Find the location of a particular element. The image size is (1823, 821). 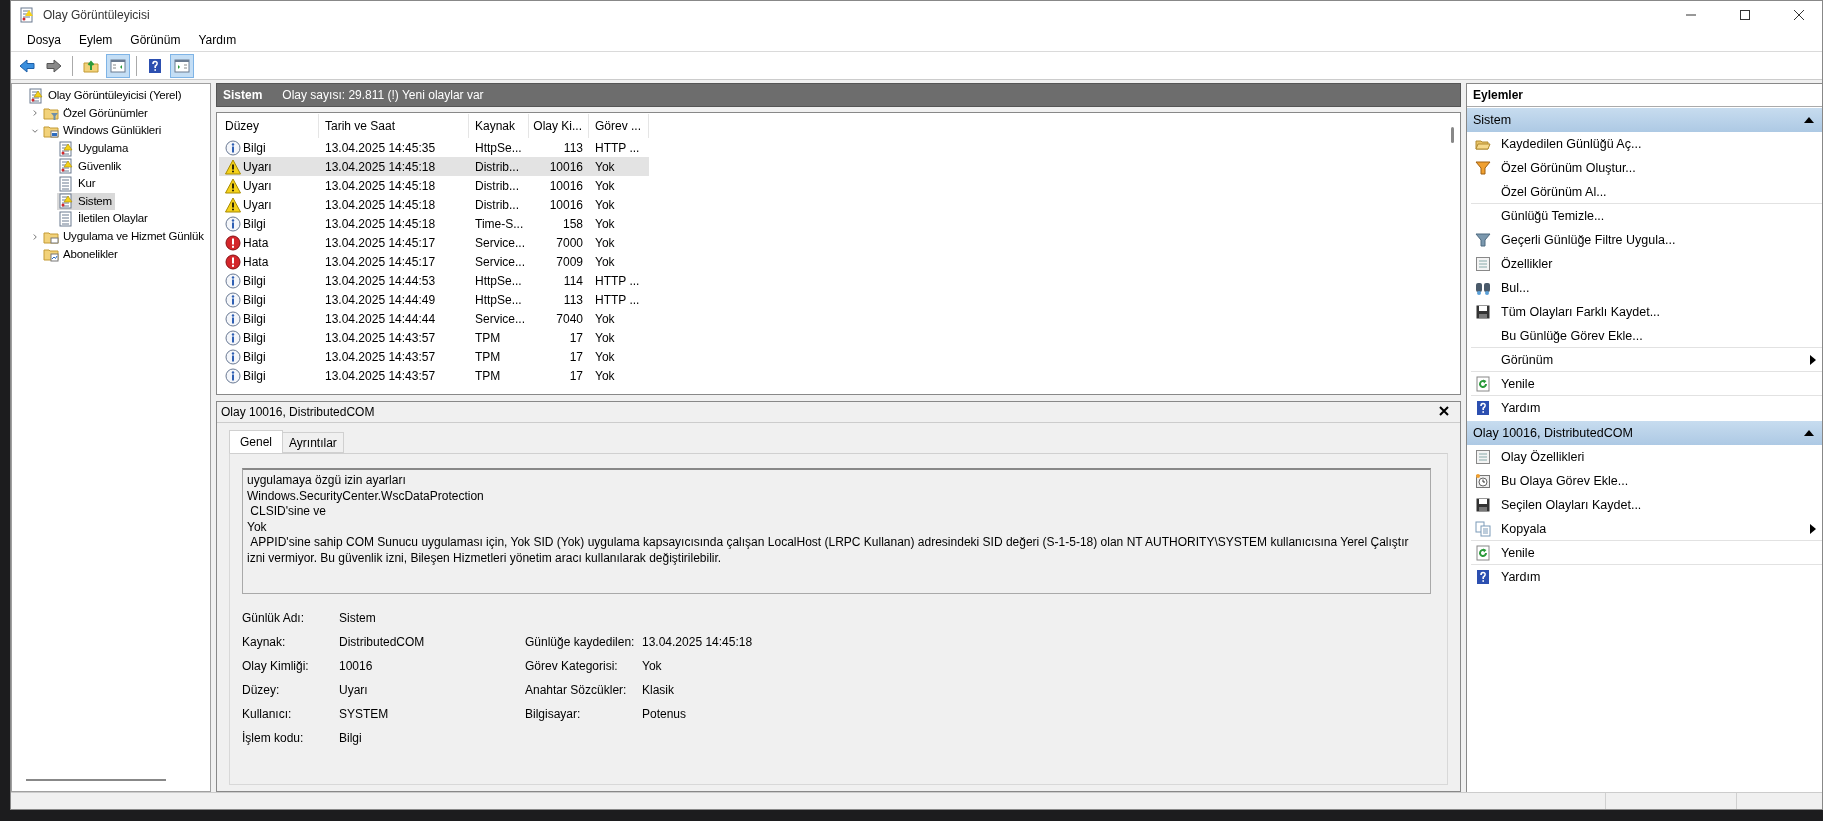

forward-arrow-icon is located at coordinates (54, 65).